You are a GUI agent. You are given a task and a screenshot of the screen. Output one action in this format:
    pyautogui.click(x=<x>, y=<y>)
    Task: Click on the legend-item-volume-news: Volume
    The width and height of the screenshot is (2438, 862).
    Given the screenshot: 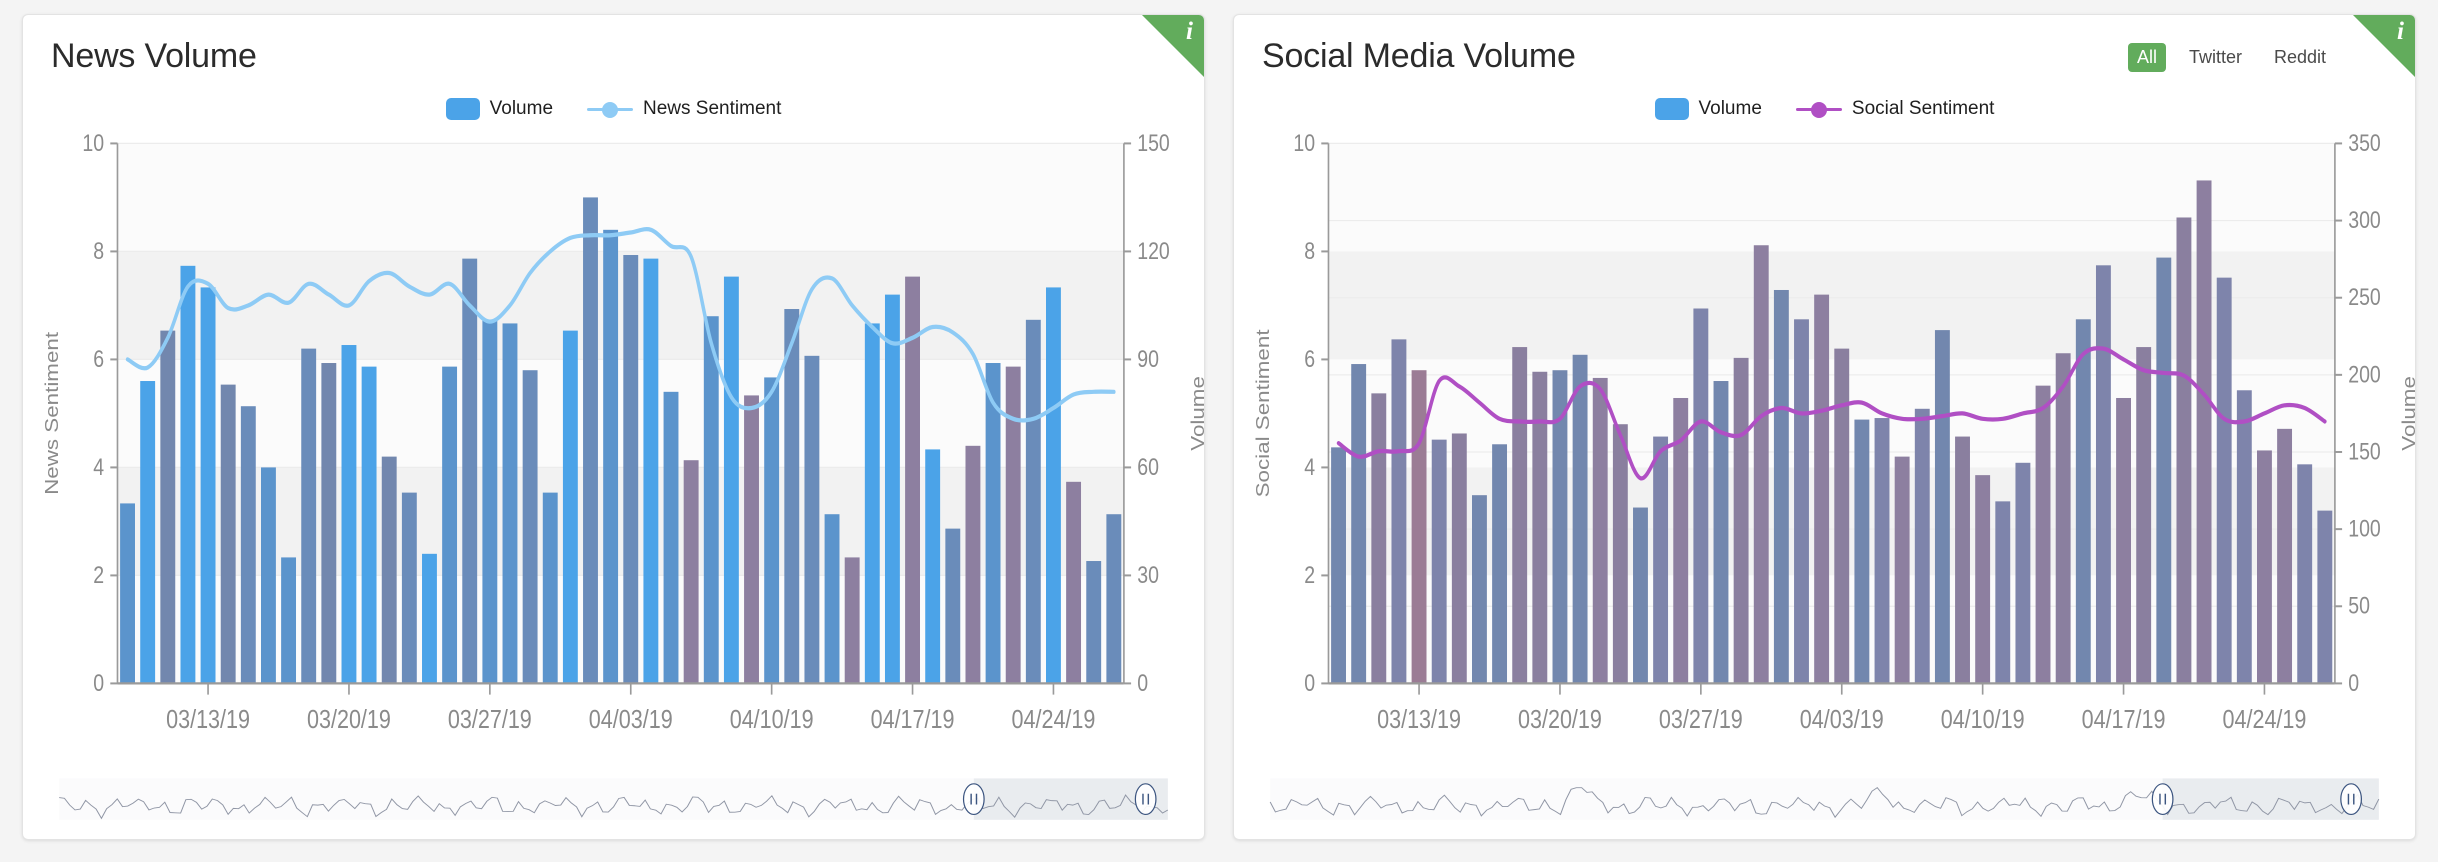 What is the action you would take?
    pyautogui.click(x=499, y=109)
    